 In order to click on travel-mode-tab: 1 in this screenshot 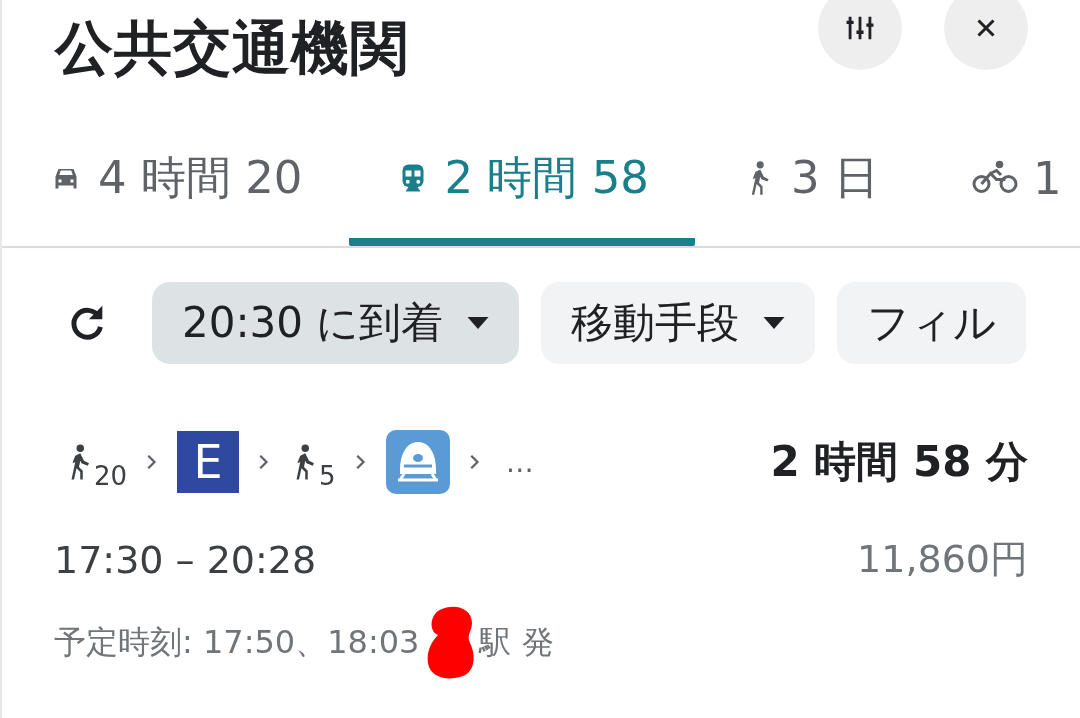, I will do `click(1002, 182)`.